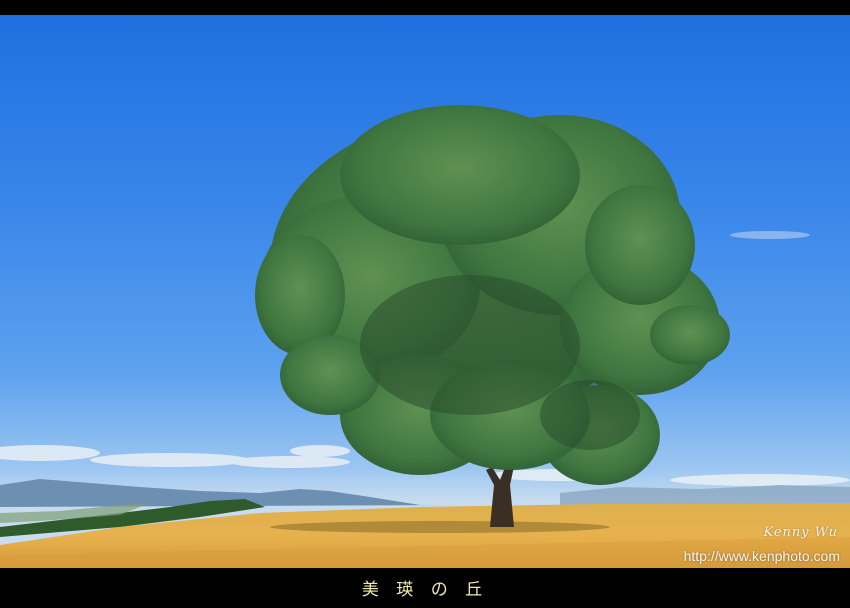 This screenshot has width=850, height=608. I want to click on photographer-signature: Kenny Wu, so click(800, 532).